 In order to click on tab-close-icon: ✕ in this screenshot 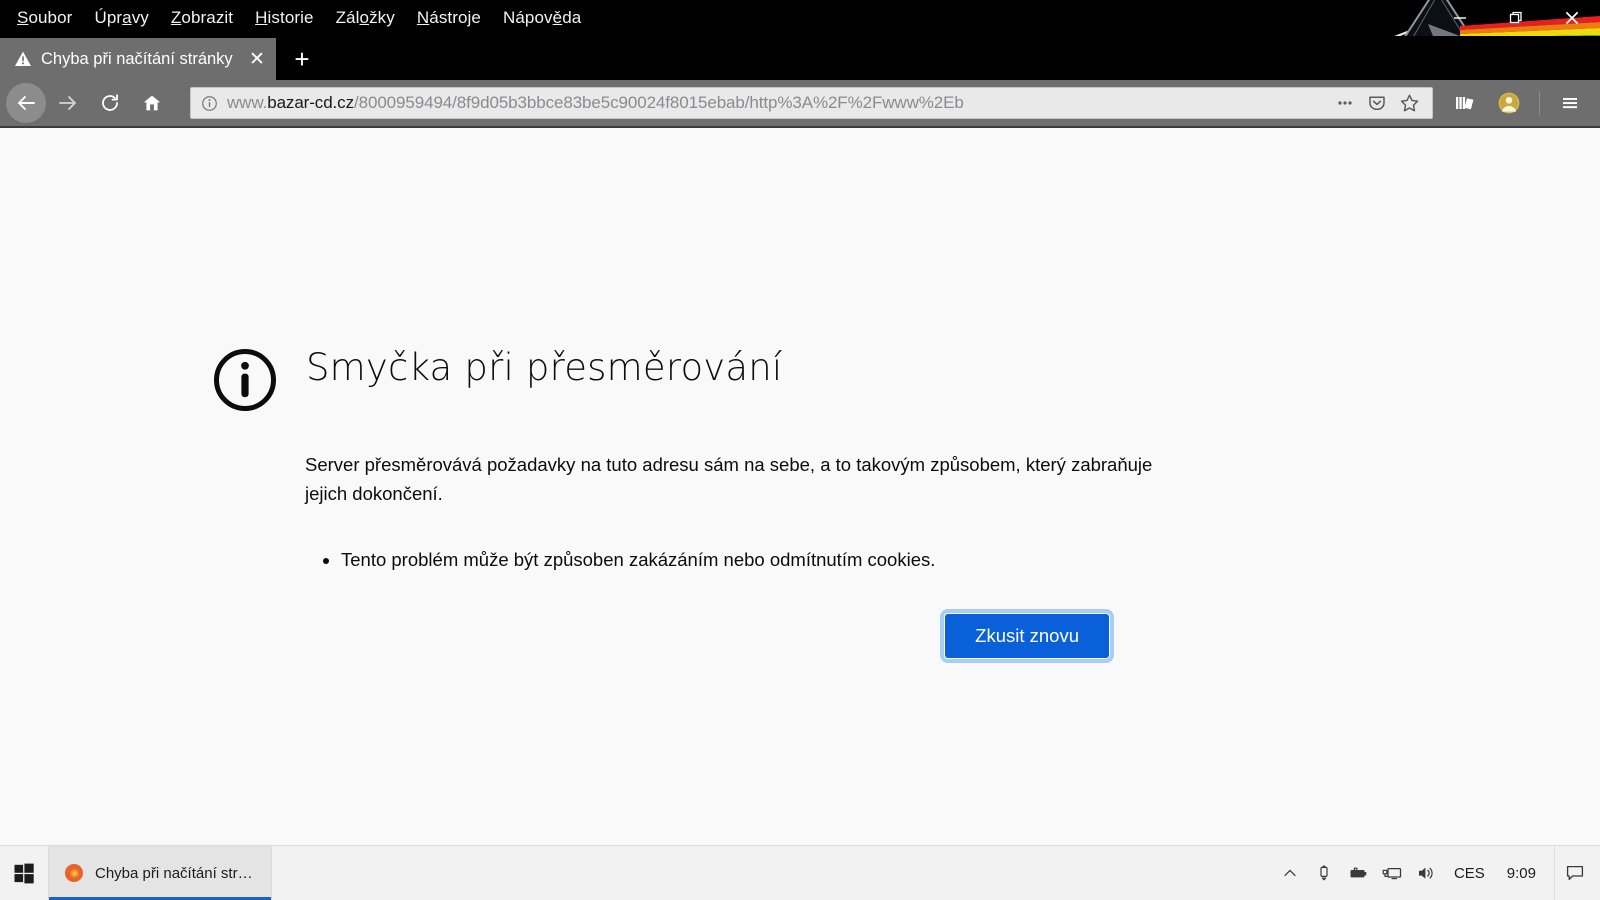, I will do `click(257, 59)`.